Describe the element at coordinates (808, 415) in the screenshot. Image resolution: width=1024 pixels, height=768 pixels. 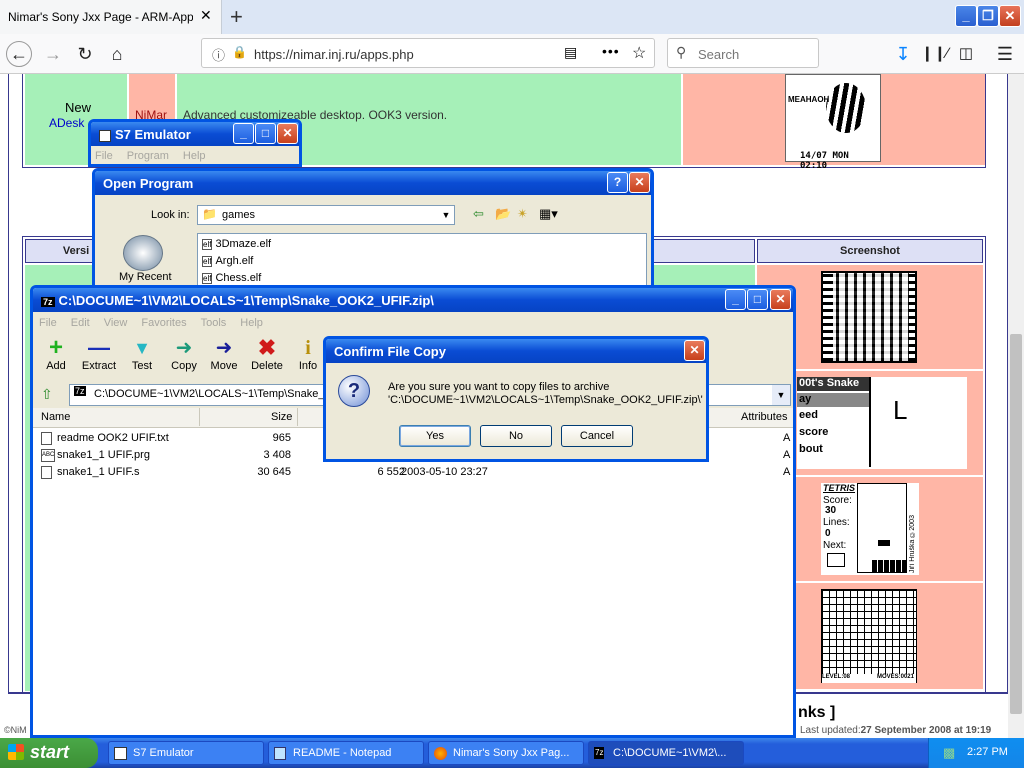
I see `snake-item-2: eed` at that location.